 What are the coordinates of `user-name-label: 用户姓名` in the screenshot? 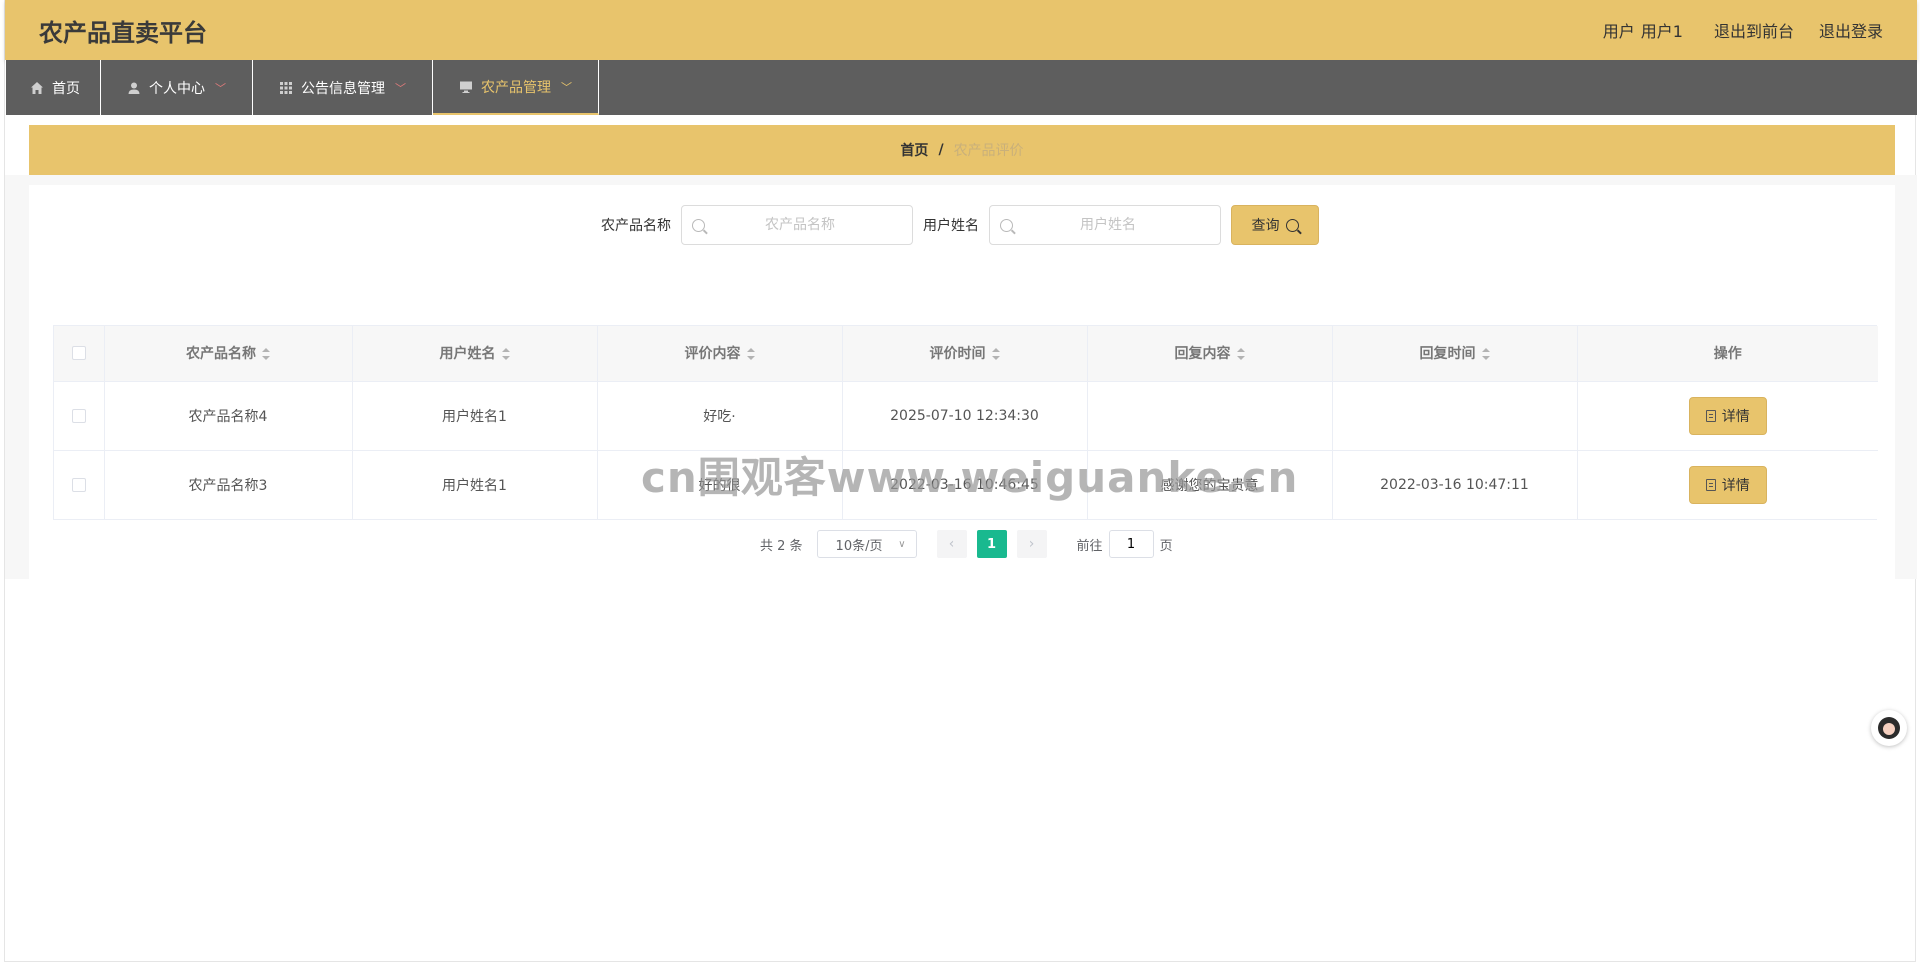 It's located at (951, 226).